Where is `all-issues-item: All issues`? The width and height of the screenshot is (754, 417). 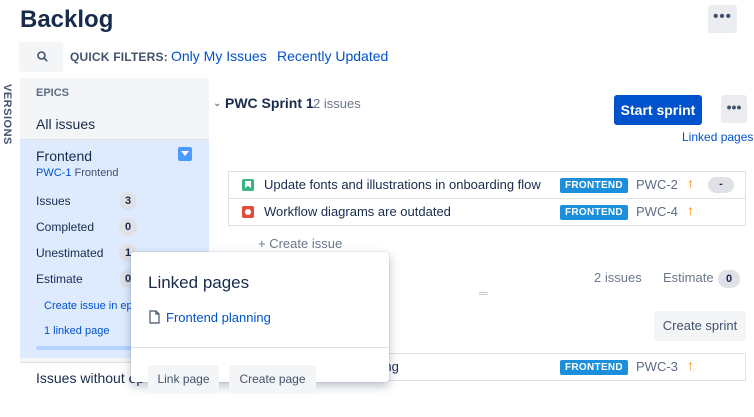
all-issues-item: All issues is located at coordinates (65, 124).